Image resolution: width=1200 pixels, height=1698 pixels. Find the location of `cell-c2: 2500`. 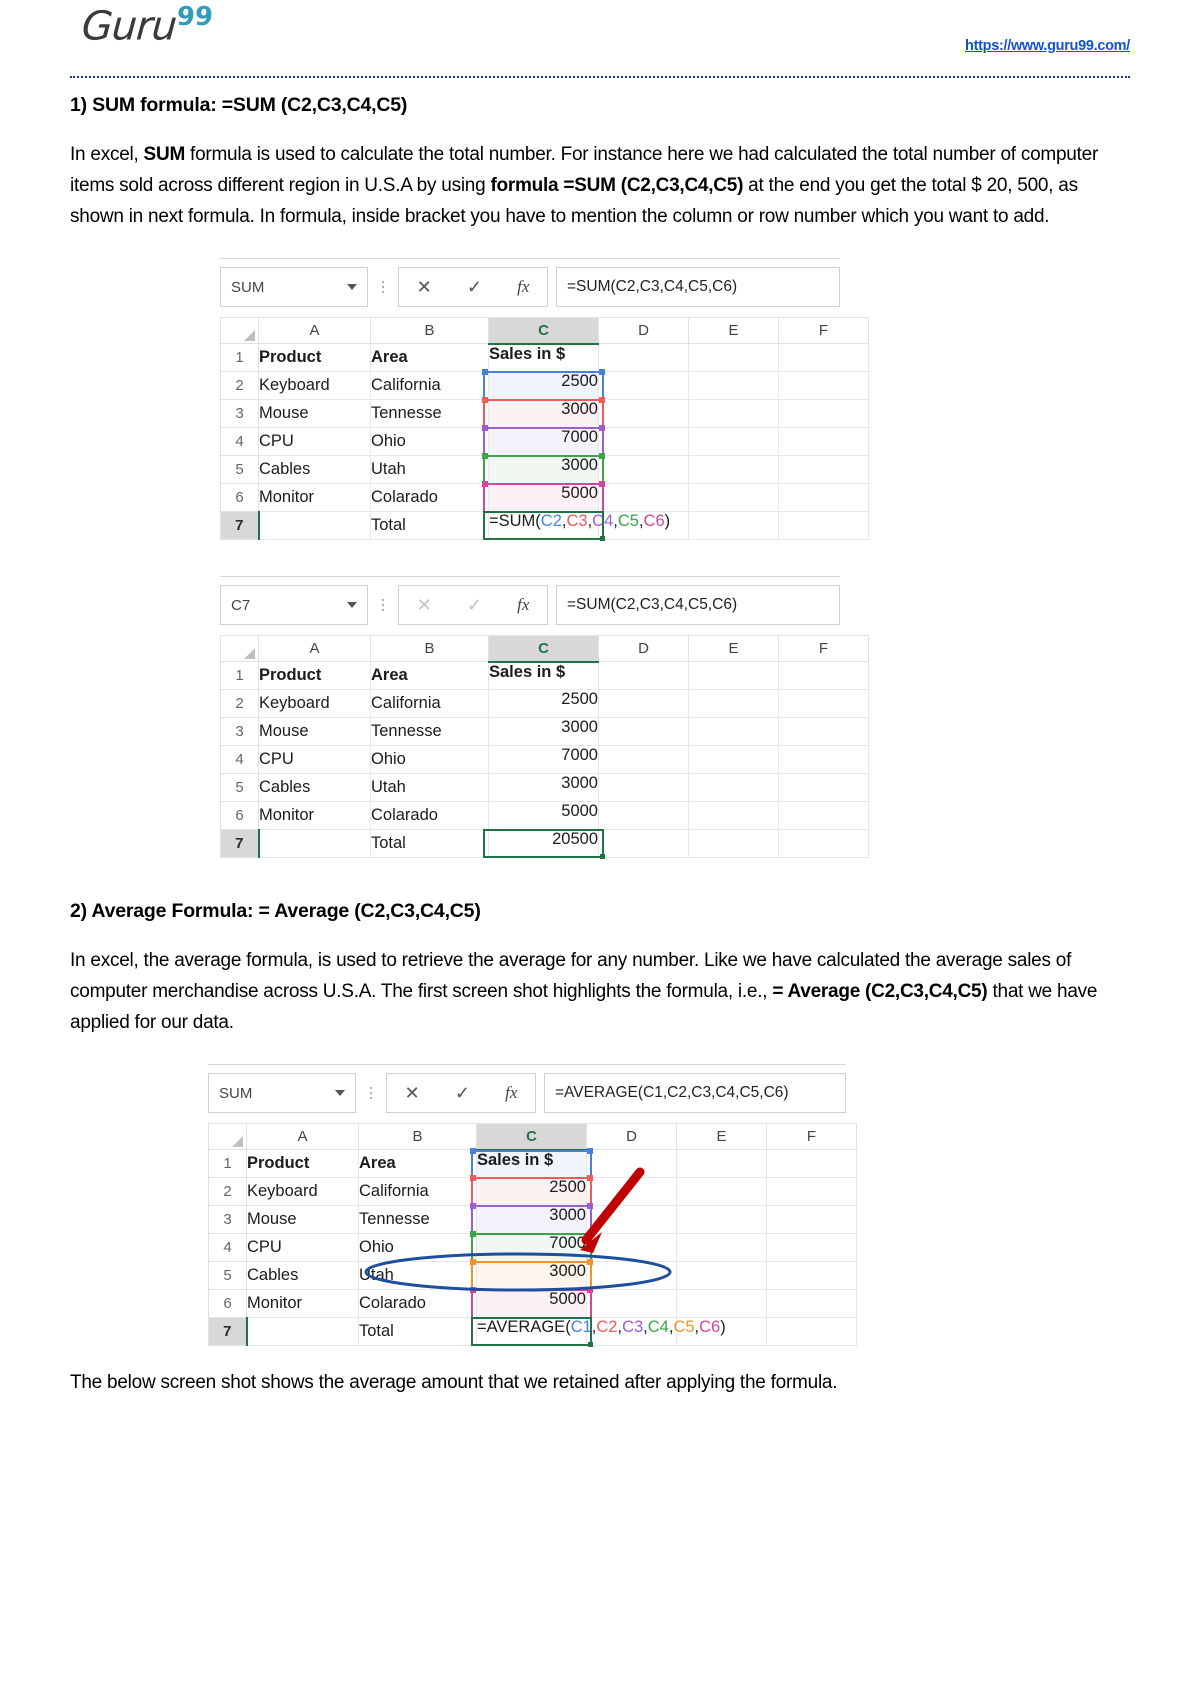

cell-c2: 2500 is located at coordinates (531, 1190).